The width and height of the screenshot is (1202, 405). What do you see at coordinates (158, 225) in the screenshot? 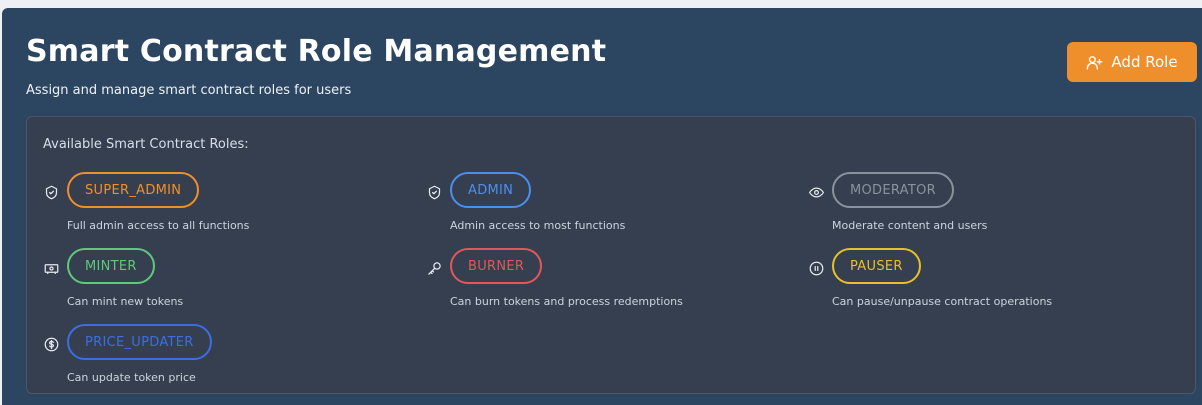
I see `role-description: Full admin access to all functions` at bounding box center [158, 225].